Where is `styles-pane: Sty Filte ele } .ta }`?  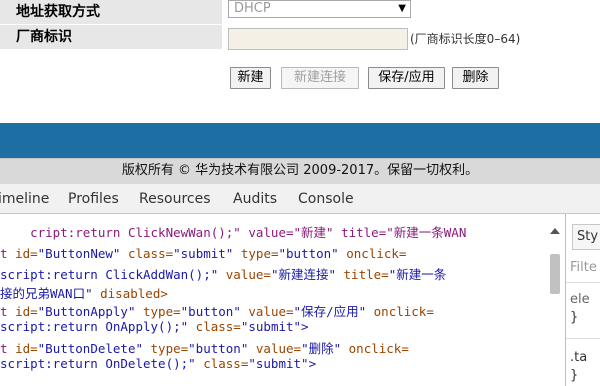
styles-pane: Sty Filte ele } .ta } is located at coordinates (583, 300).